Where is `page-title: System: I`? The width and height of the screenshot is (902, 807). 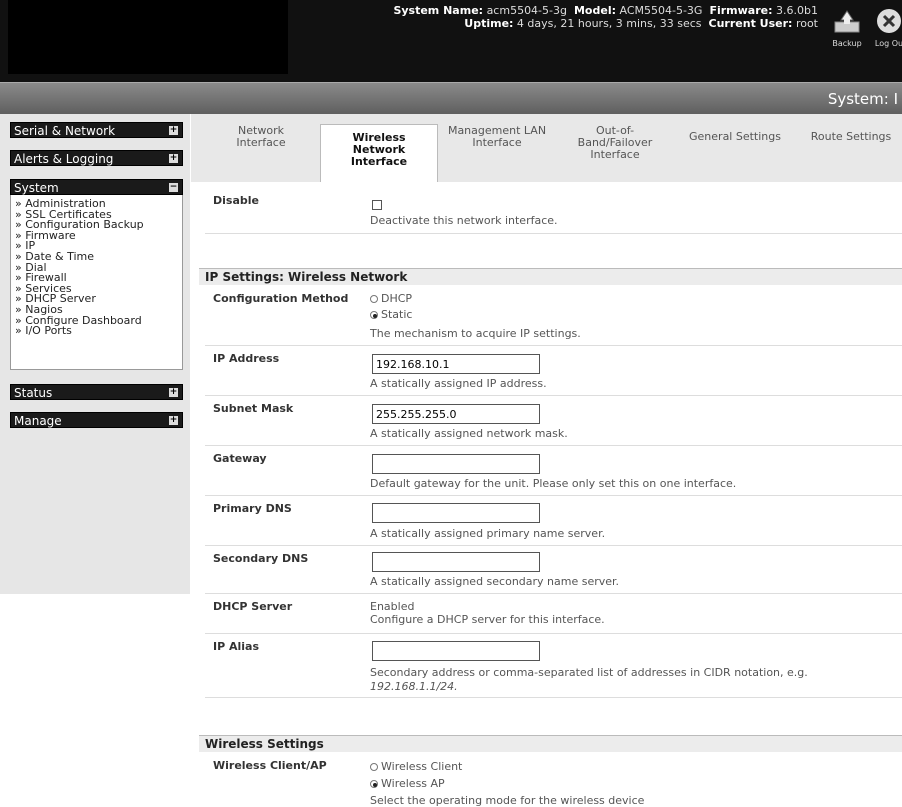
page-title: System: I is located at coordinates (862, 99).